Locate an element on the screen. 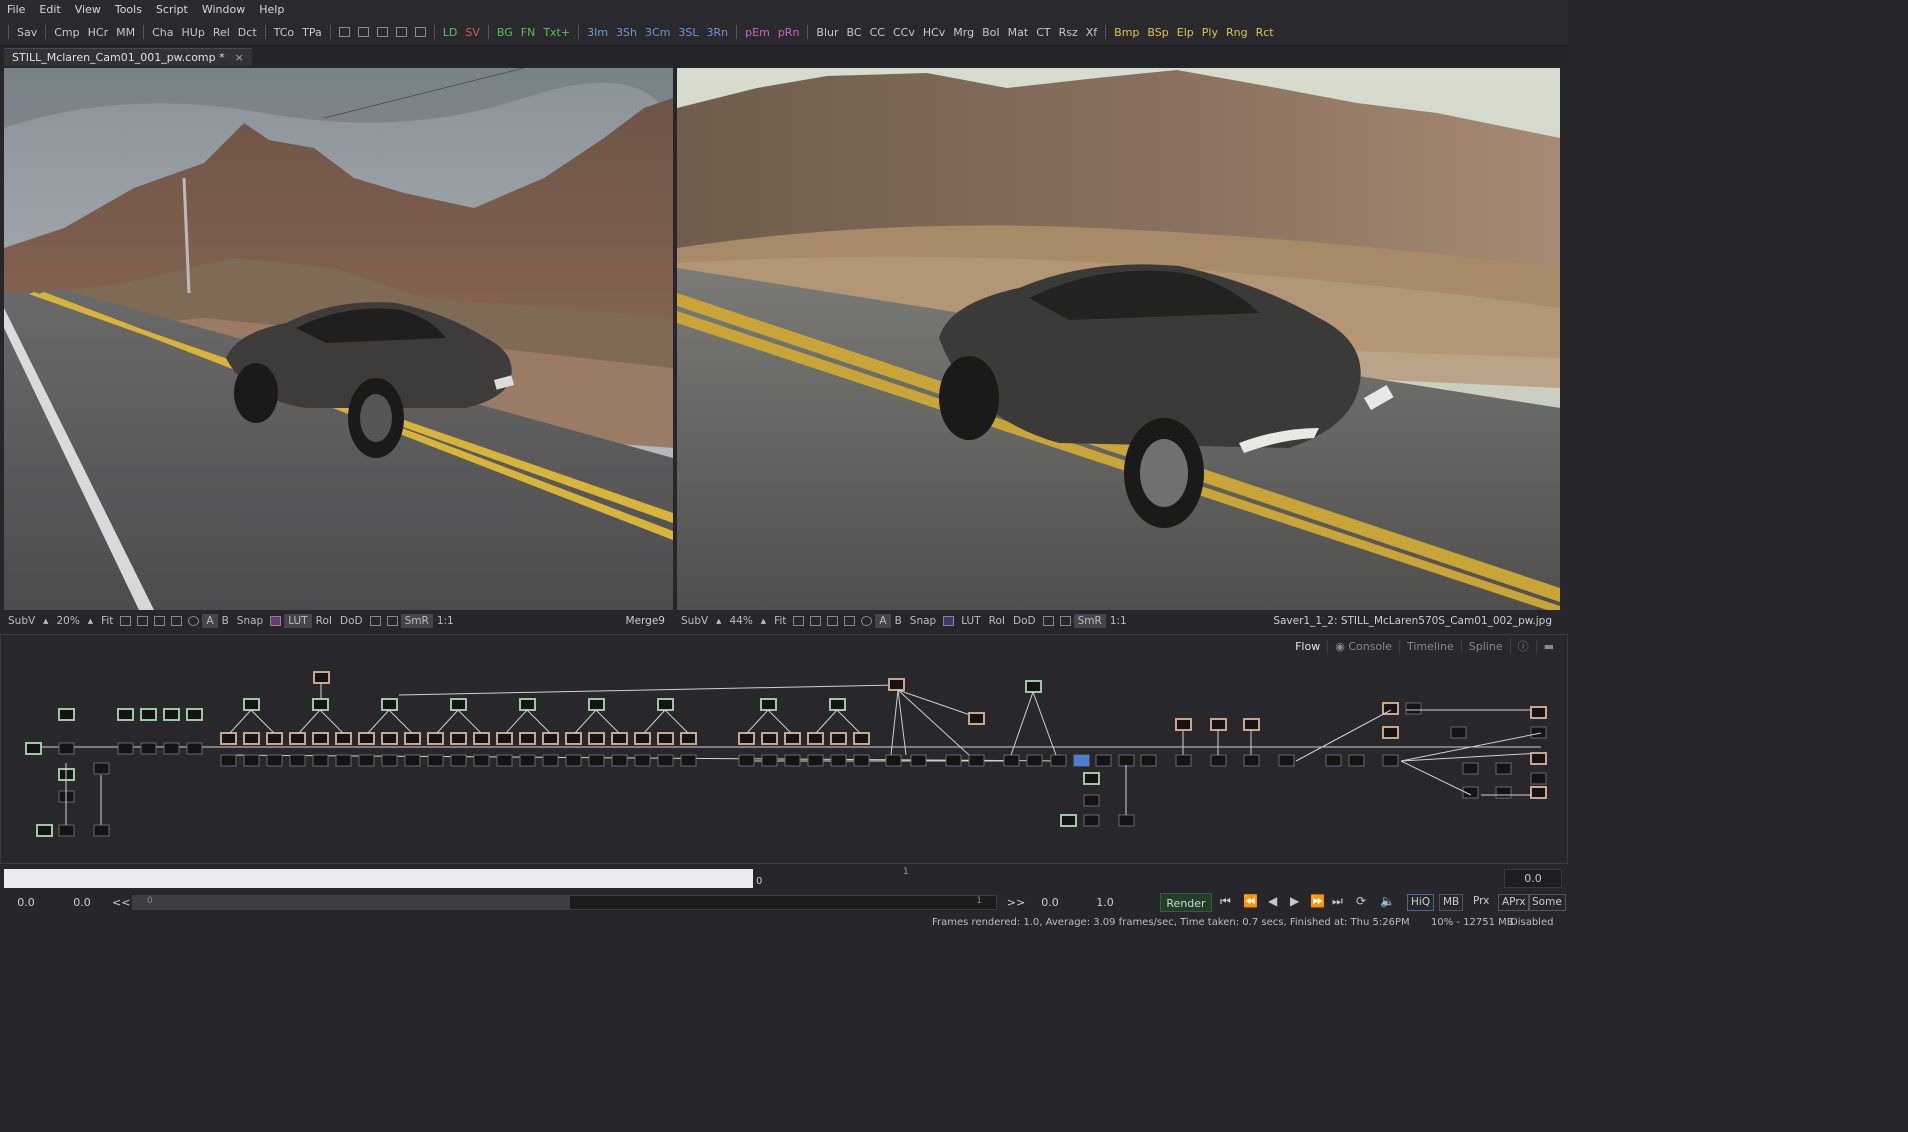 The image size is (1908, 1132). tool-sv: SV is located at coordinates (472, 32).